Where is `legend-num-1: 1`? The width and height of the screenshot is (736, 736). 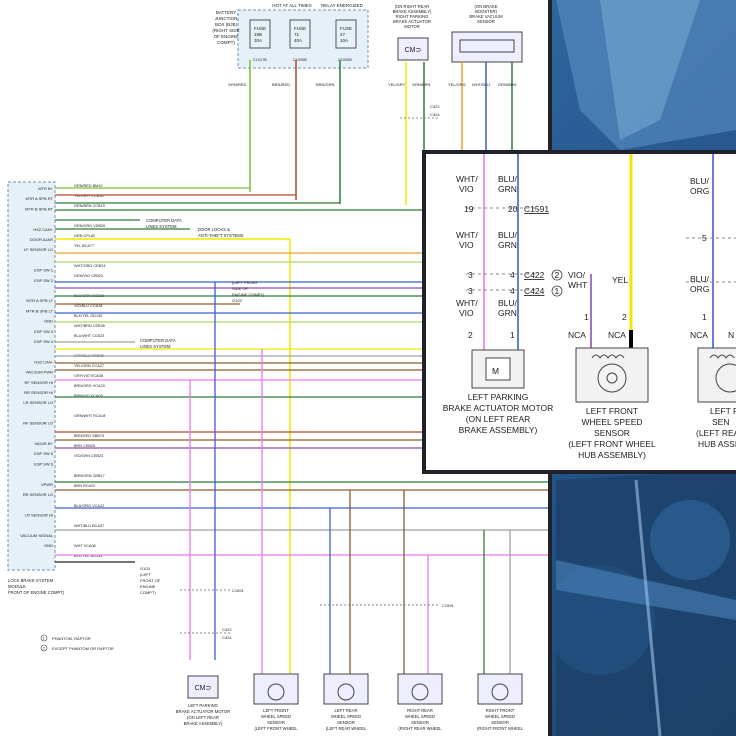 legend-num-1: 1 is located at coordinates (44, 638).